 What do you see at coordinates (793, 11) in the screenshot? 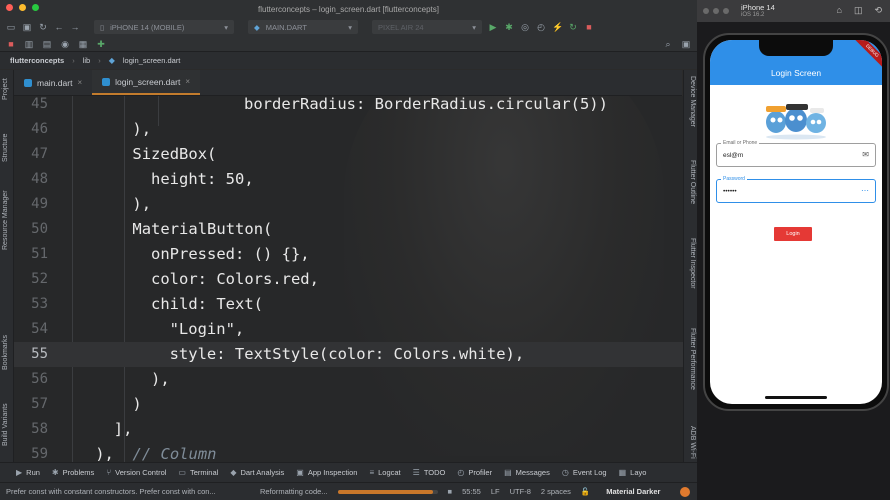
I see `simulator-titlebar: iPhone 14 iOS 16.2 ⌂ ◫ ⟲` at bounding box center [793, 11].